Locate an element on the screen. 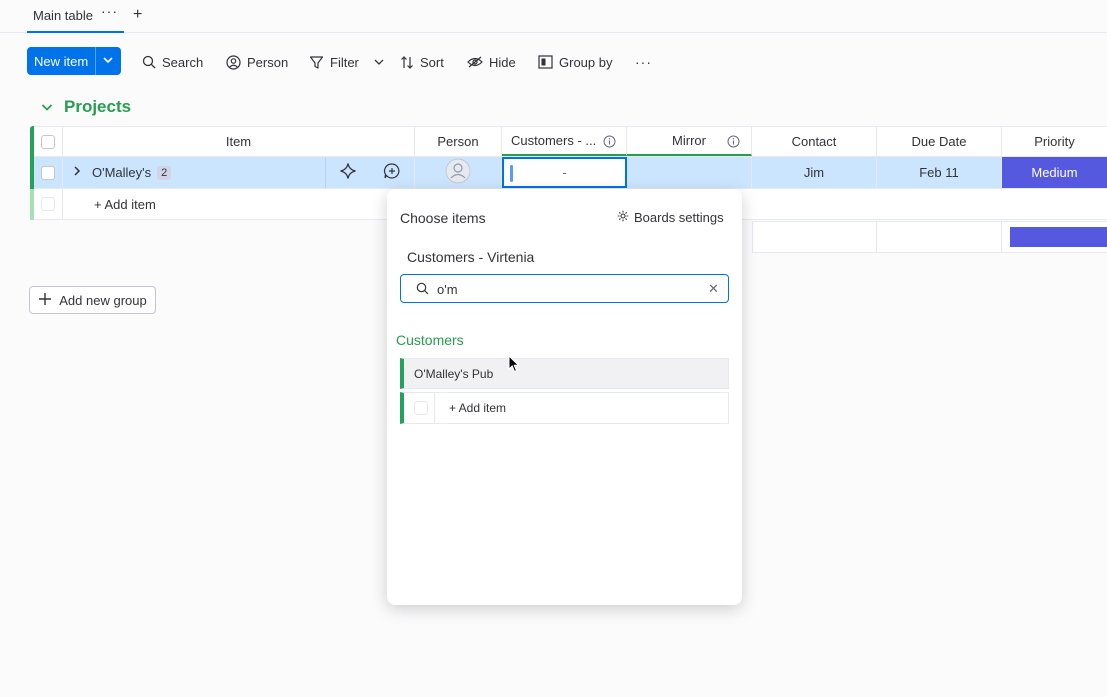 The image size is (1107, 697). group-by-icon is located at coordinates (545, 62).